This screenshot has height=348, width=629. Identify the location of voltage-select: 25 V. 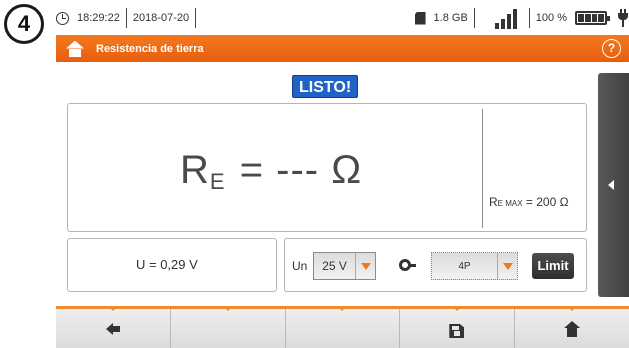
(344, 266).